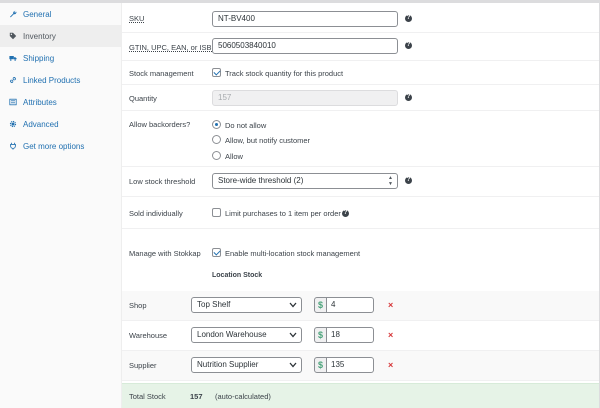  I want to click on total-stock-label: Total Stock, so click(147, 396).